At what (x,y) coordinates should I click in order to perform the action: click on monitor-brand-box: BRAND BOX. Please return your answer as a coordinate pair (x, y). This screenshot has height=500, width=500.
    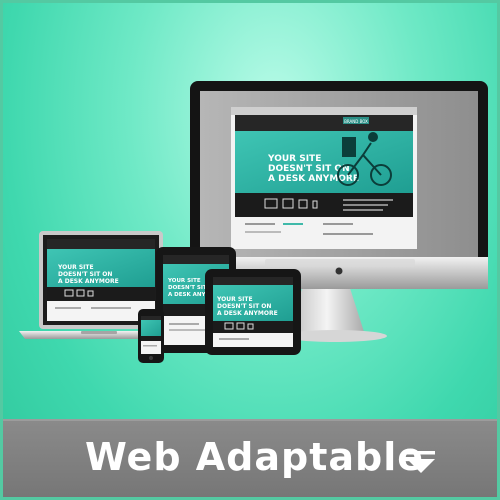
    Looking at the image, I should click on (356, 121).